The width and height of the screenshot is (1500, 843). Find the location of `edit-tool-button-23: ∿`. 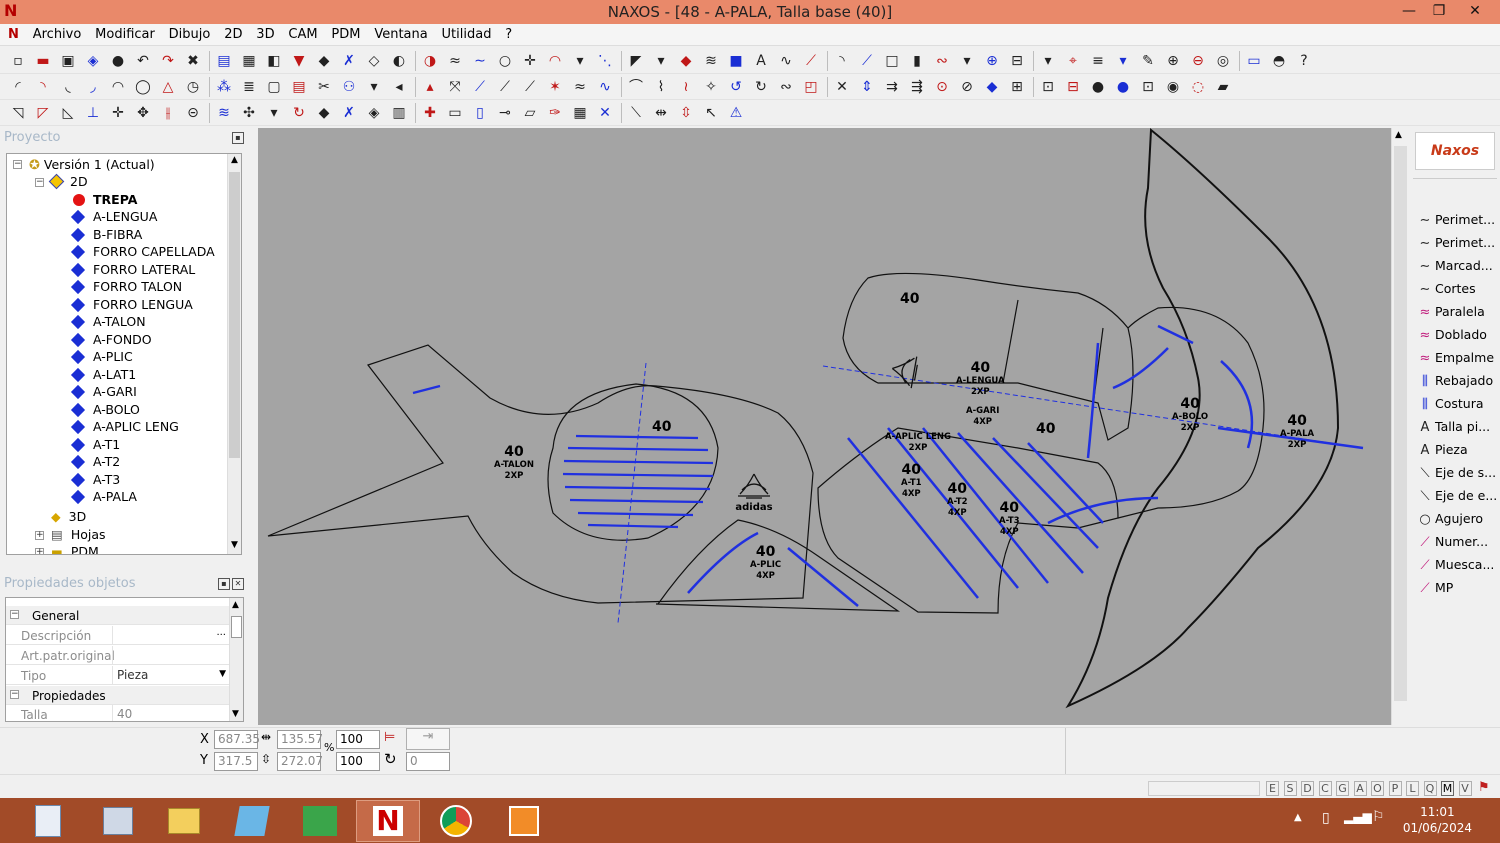

edit-tool-button-23: ∿ is located at coordinates (605, 87).